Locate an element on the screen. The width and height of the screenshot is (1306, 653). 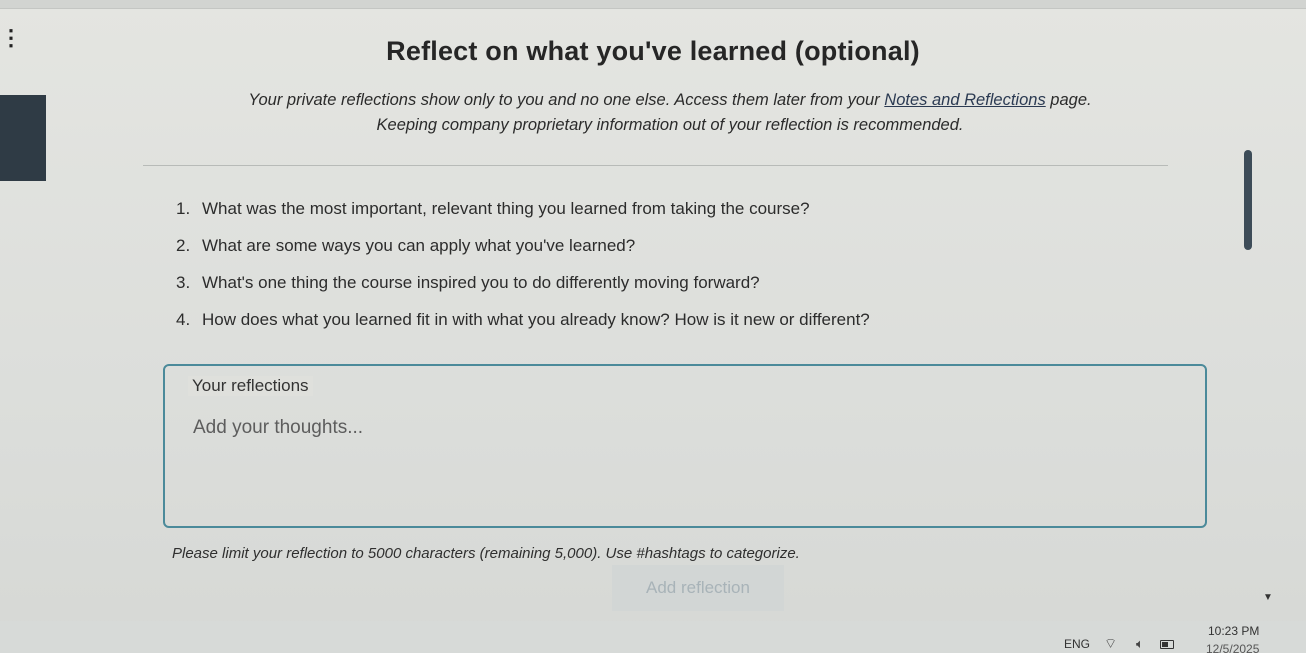
add-reflection-button: Add reflection is located at coordinates (698, 588).